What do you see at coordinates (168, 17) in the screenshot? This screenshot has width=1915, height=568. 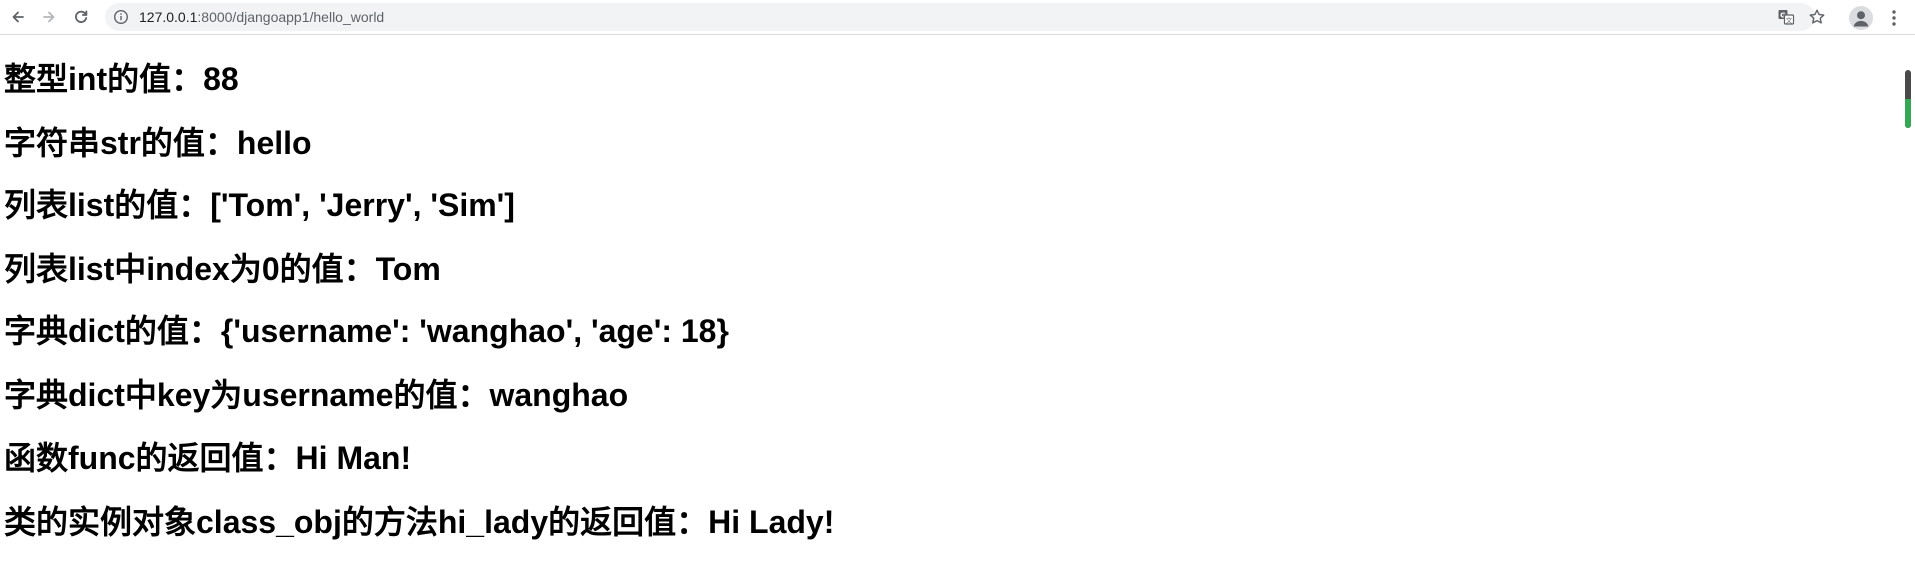 I see `url-host: 127.0.0.1` at bounding box center [168, 17].